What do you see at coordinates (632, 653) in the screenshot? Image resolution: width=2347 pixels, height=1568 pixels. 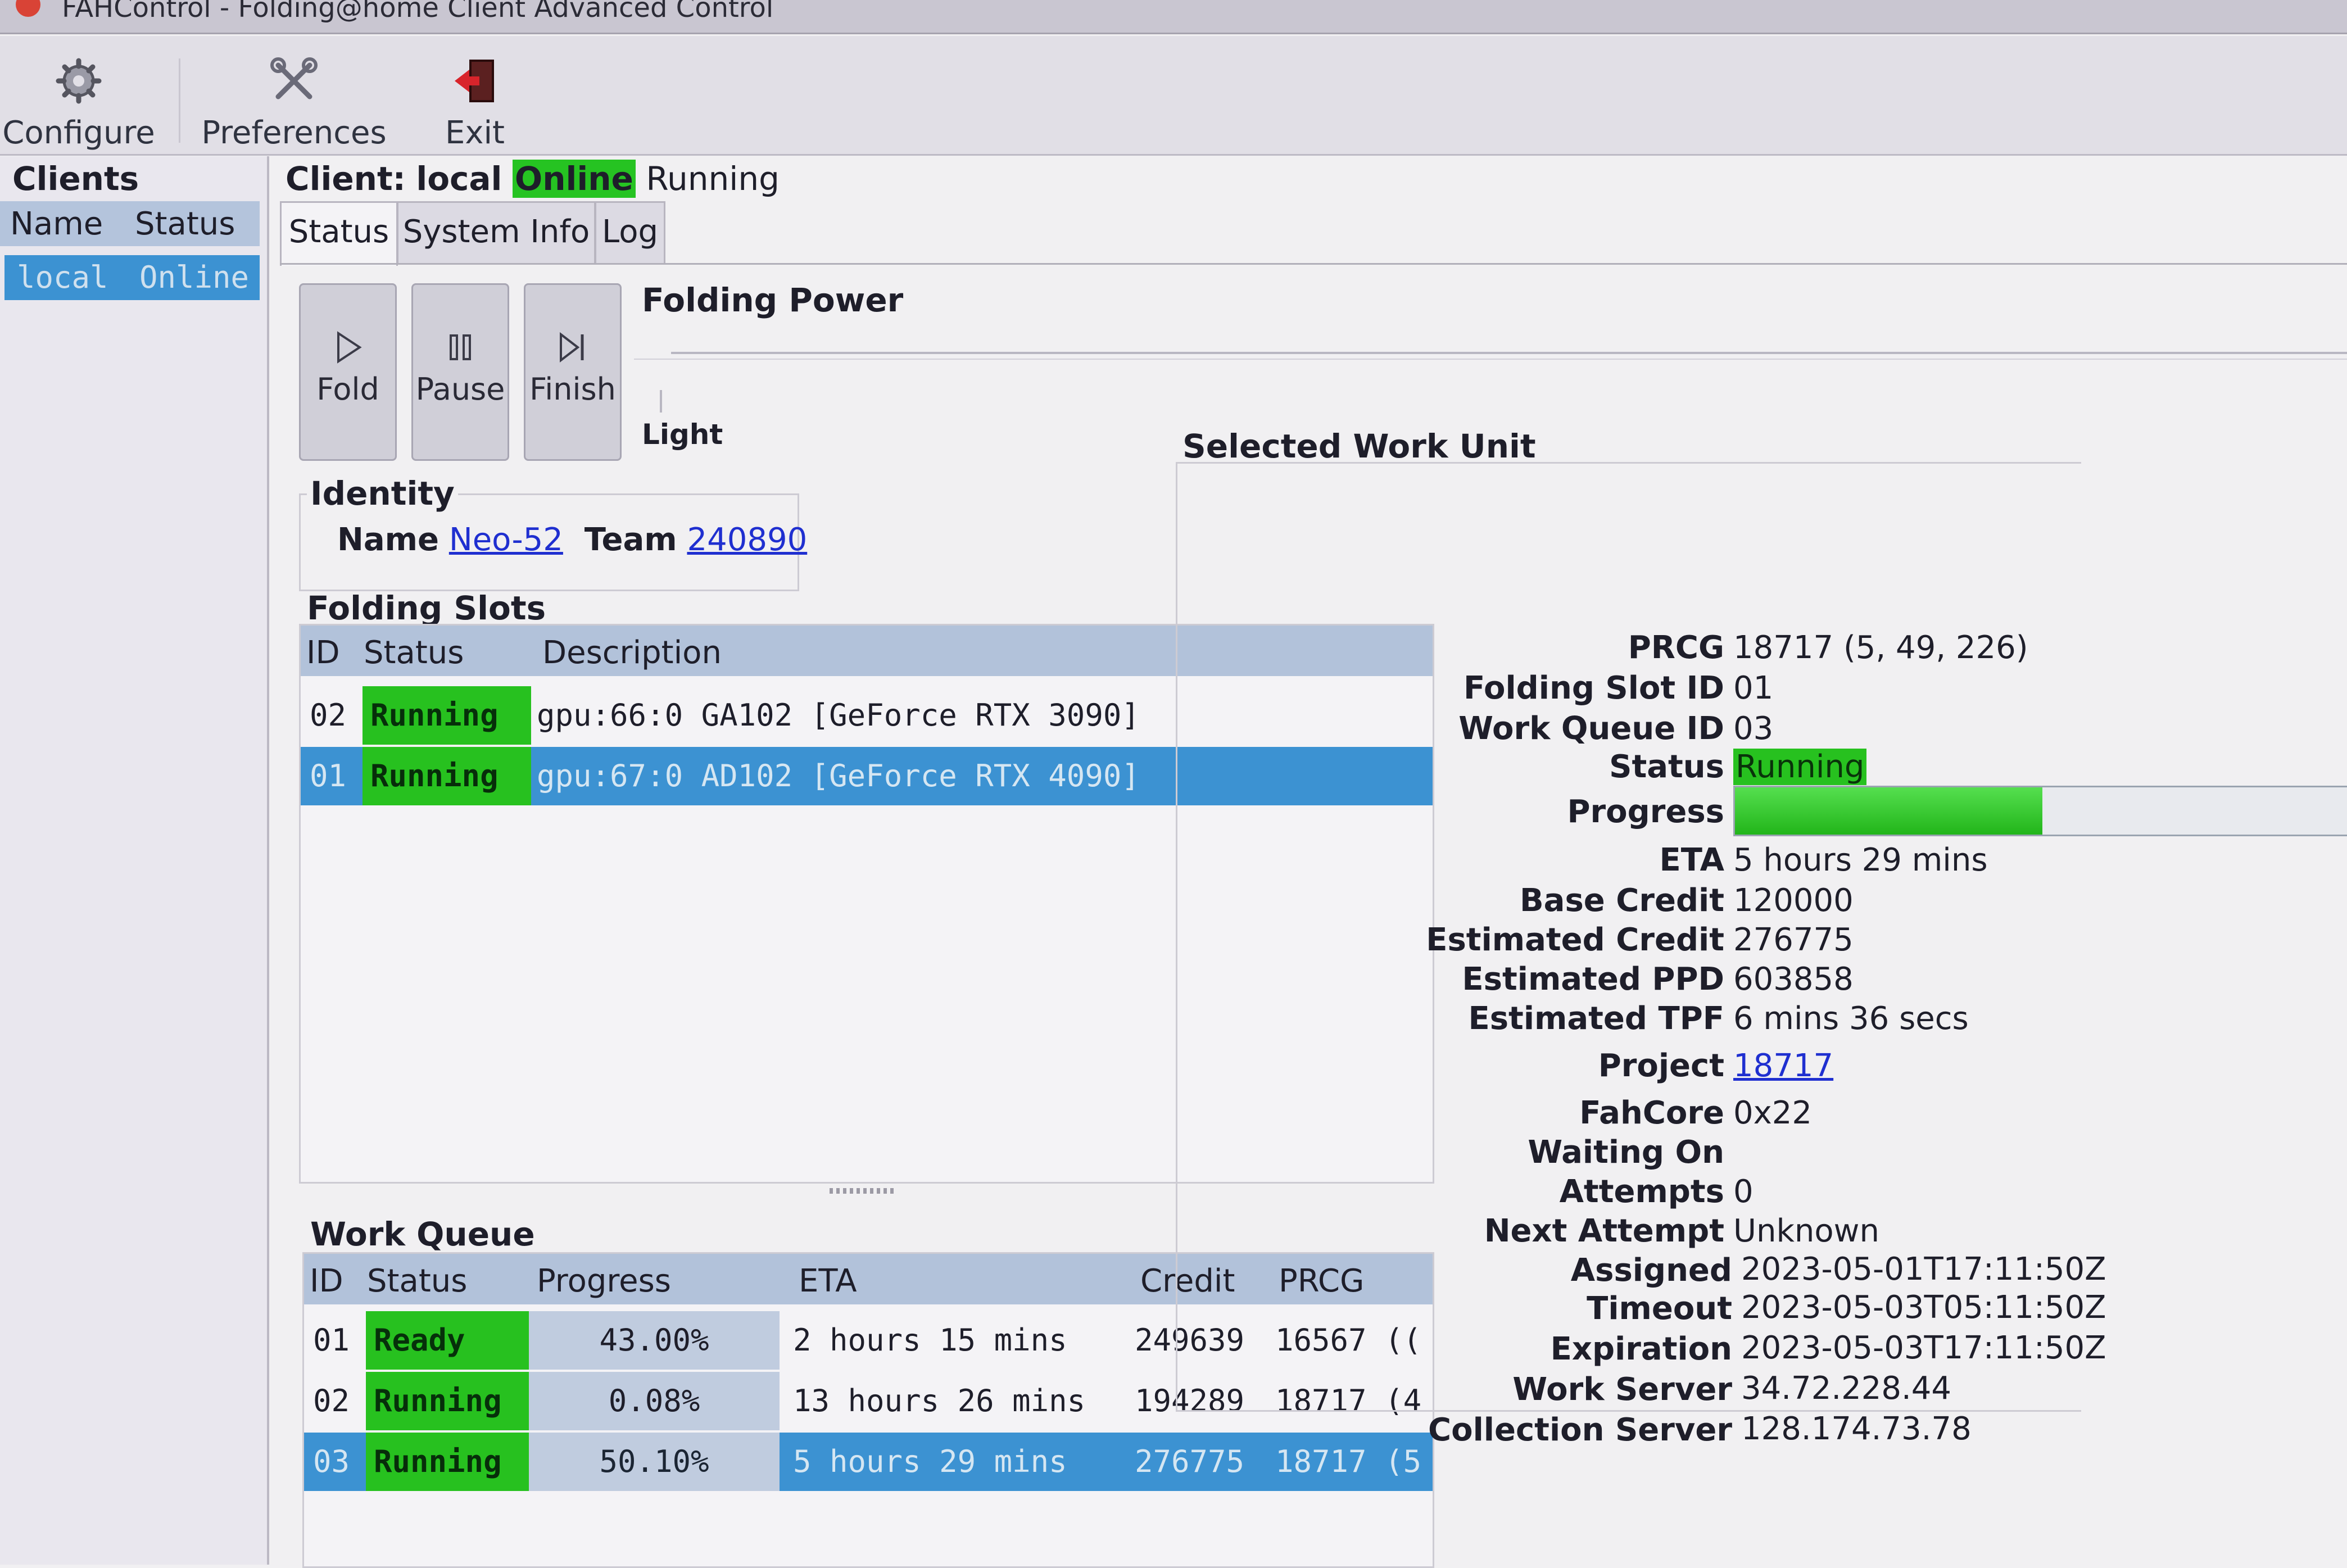 I see `slots-description-header: Description` at bounding box center [632, 653].